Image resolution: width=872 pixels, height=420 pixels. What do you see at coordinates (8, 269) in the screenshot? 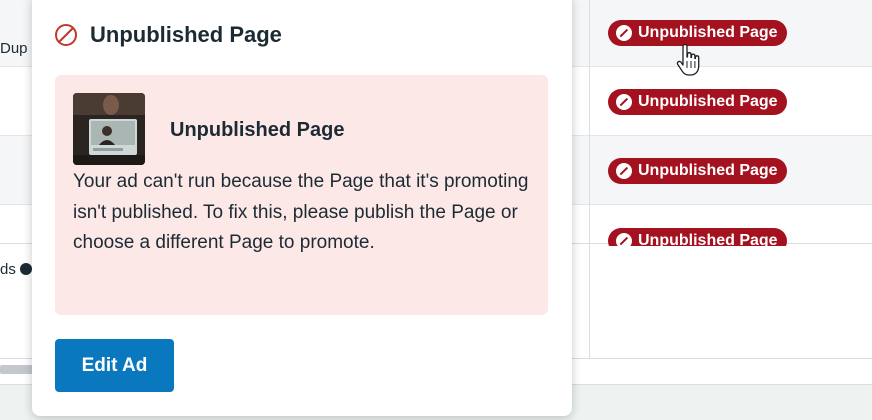
I see `row-label: ds` at bounding box center [8, 269].